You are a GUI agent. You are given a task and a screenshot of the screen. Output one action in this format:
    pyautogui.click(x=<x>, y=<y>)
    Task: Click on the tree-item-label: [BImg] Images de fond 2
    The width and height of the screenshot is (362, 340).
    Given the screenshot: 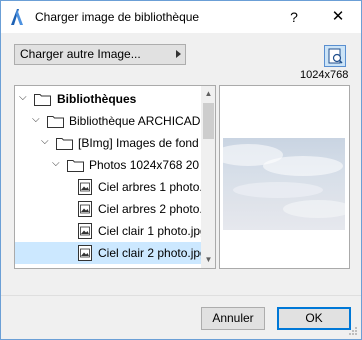 What is the action you would take?
    pyautogui.click(x=139, y=143)
    